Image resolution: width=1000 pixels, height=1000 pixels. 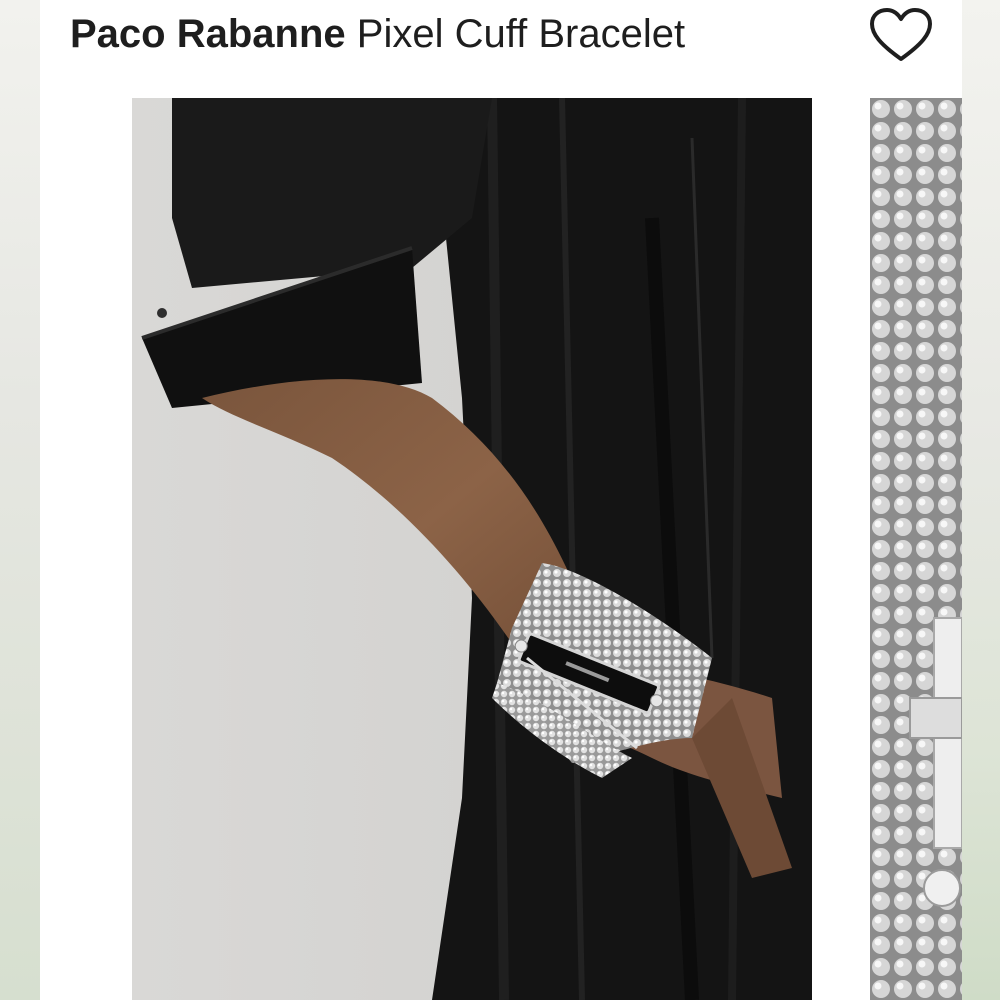 What do you see at coordinates (208, 34) in the screenshot?
I see `brand-name: Paco Rabanne` at bounding box center [208, 34].